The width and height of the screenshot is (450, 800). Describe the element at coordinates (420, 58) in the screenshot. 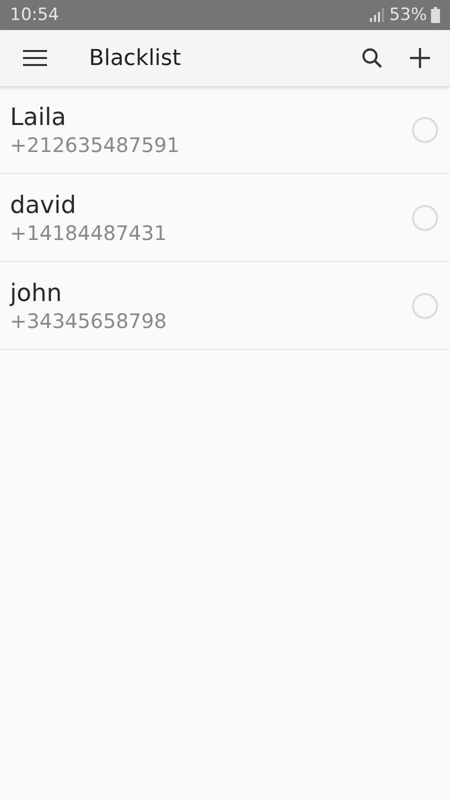

I see `plus-icon` at that location.